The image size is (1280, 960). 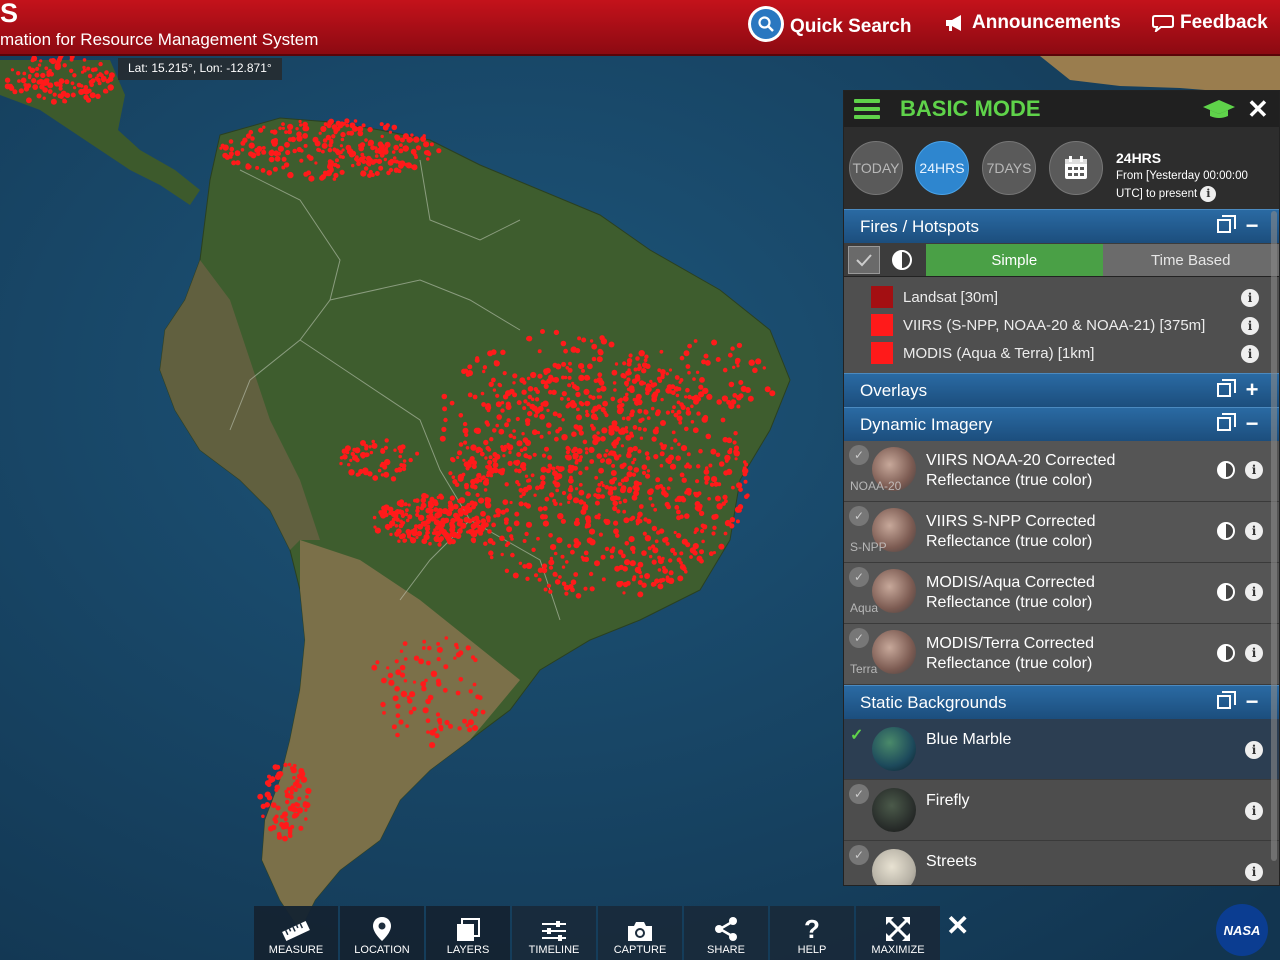 I want to click on time-24hrs-button: 24HRS, so click(x=942, y=168).